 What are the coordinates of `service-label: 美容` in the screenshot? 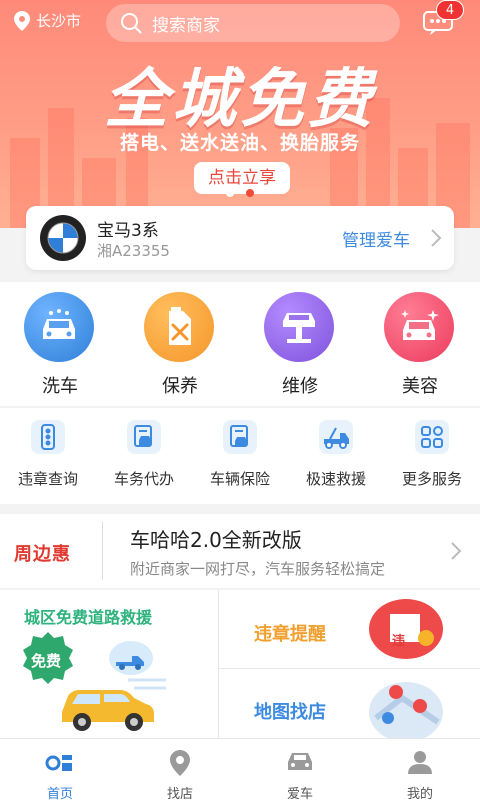 It's located at (420, 386).